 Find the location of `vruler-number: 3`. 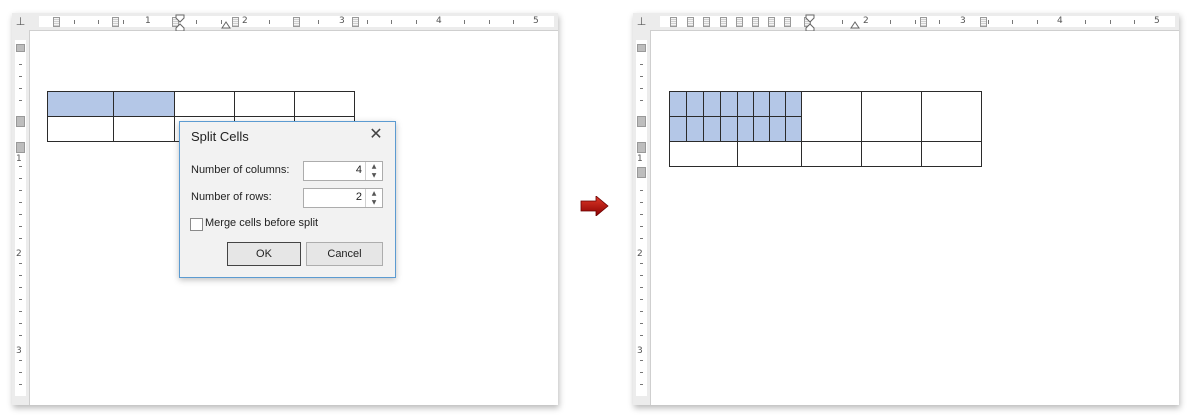

vruler-number: 3 is located at coordinates (19, 351).